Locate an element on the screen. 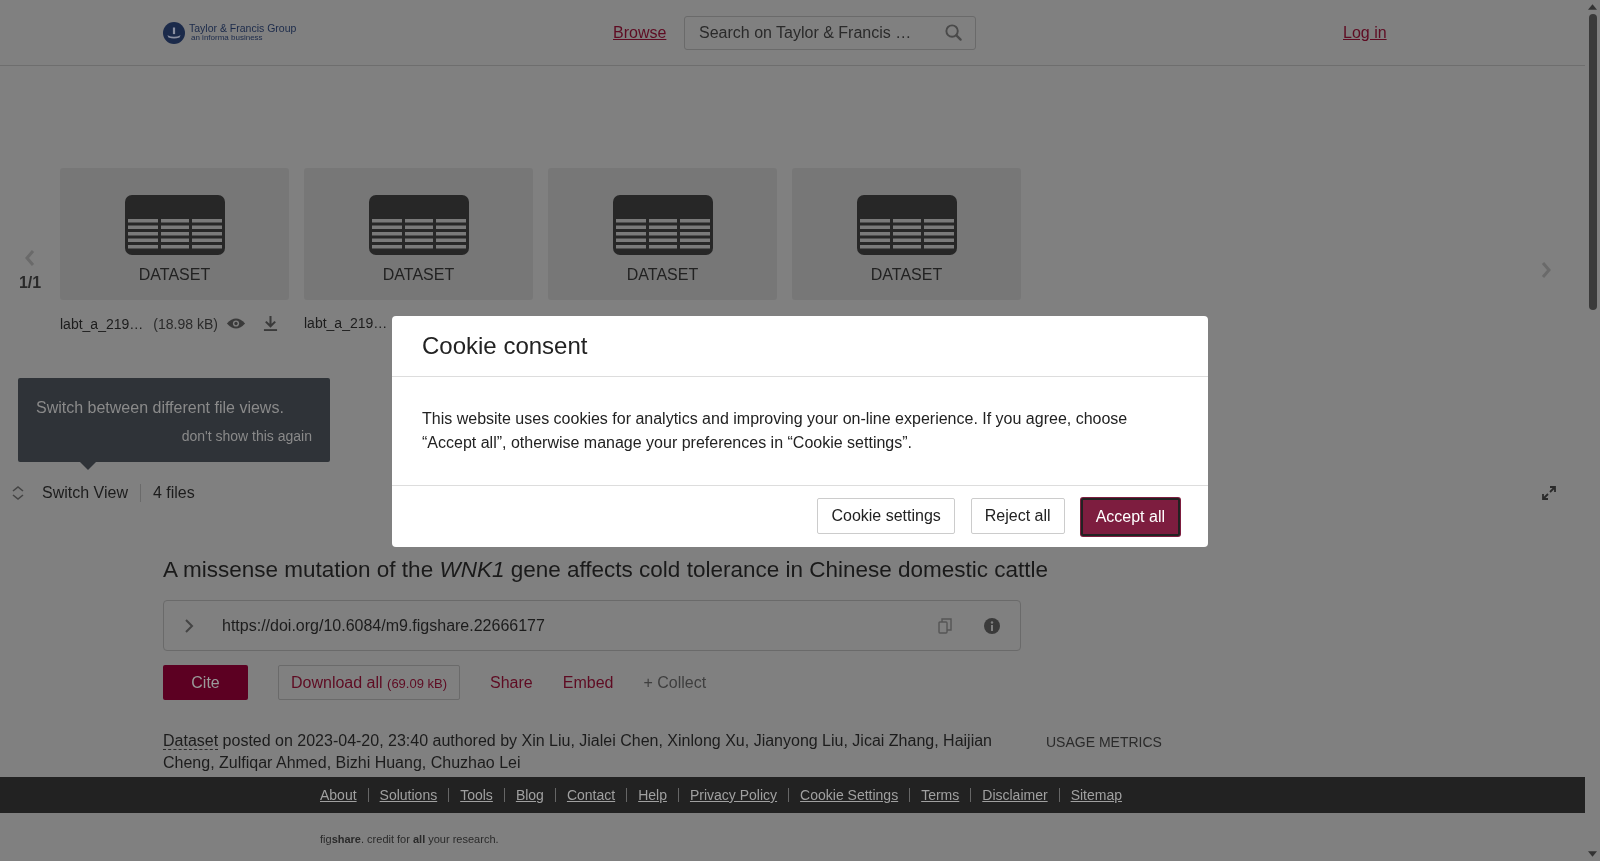 Image resolution: width=1600 pixels, height=861 pixels. collect-link: + Collect is located at coordinates (675, 682).